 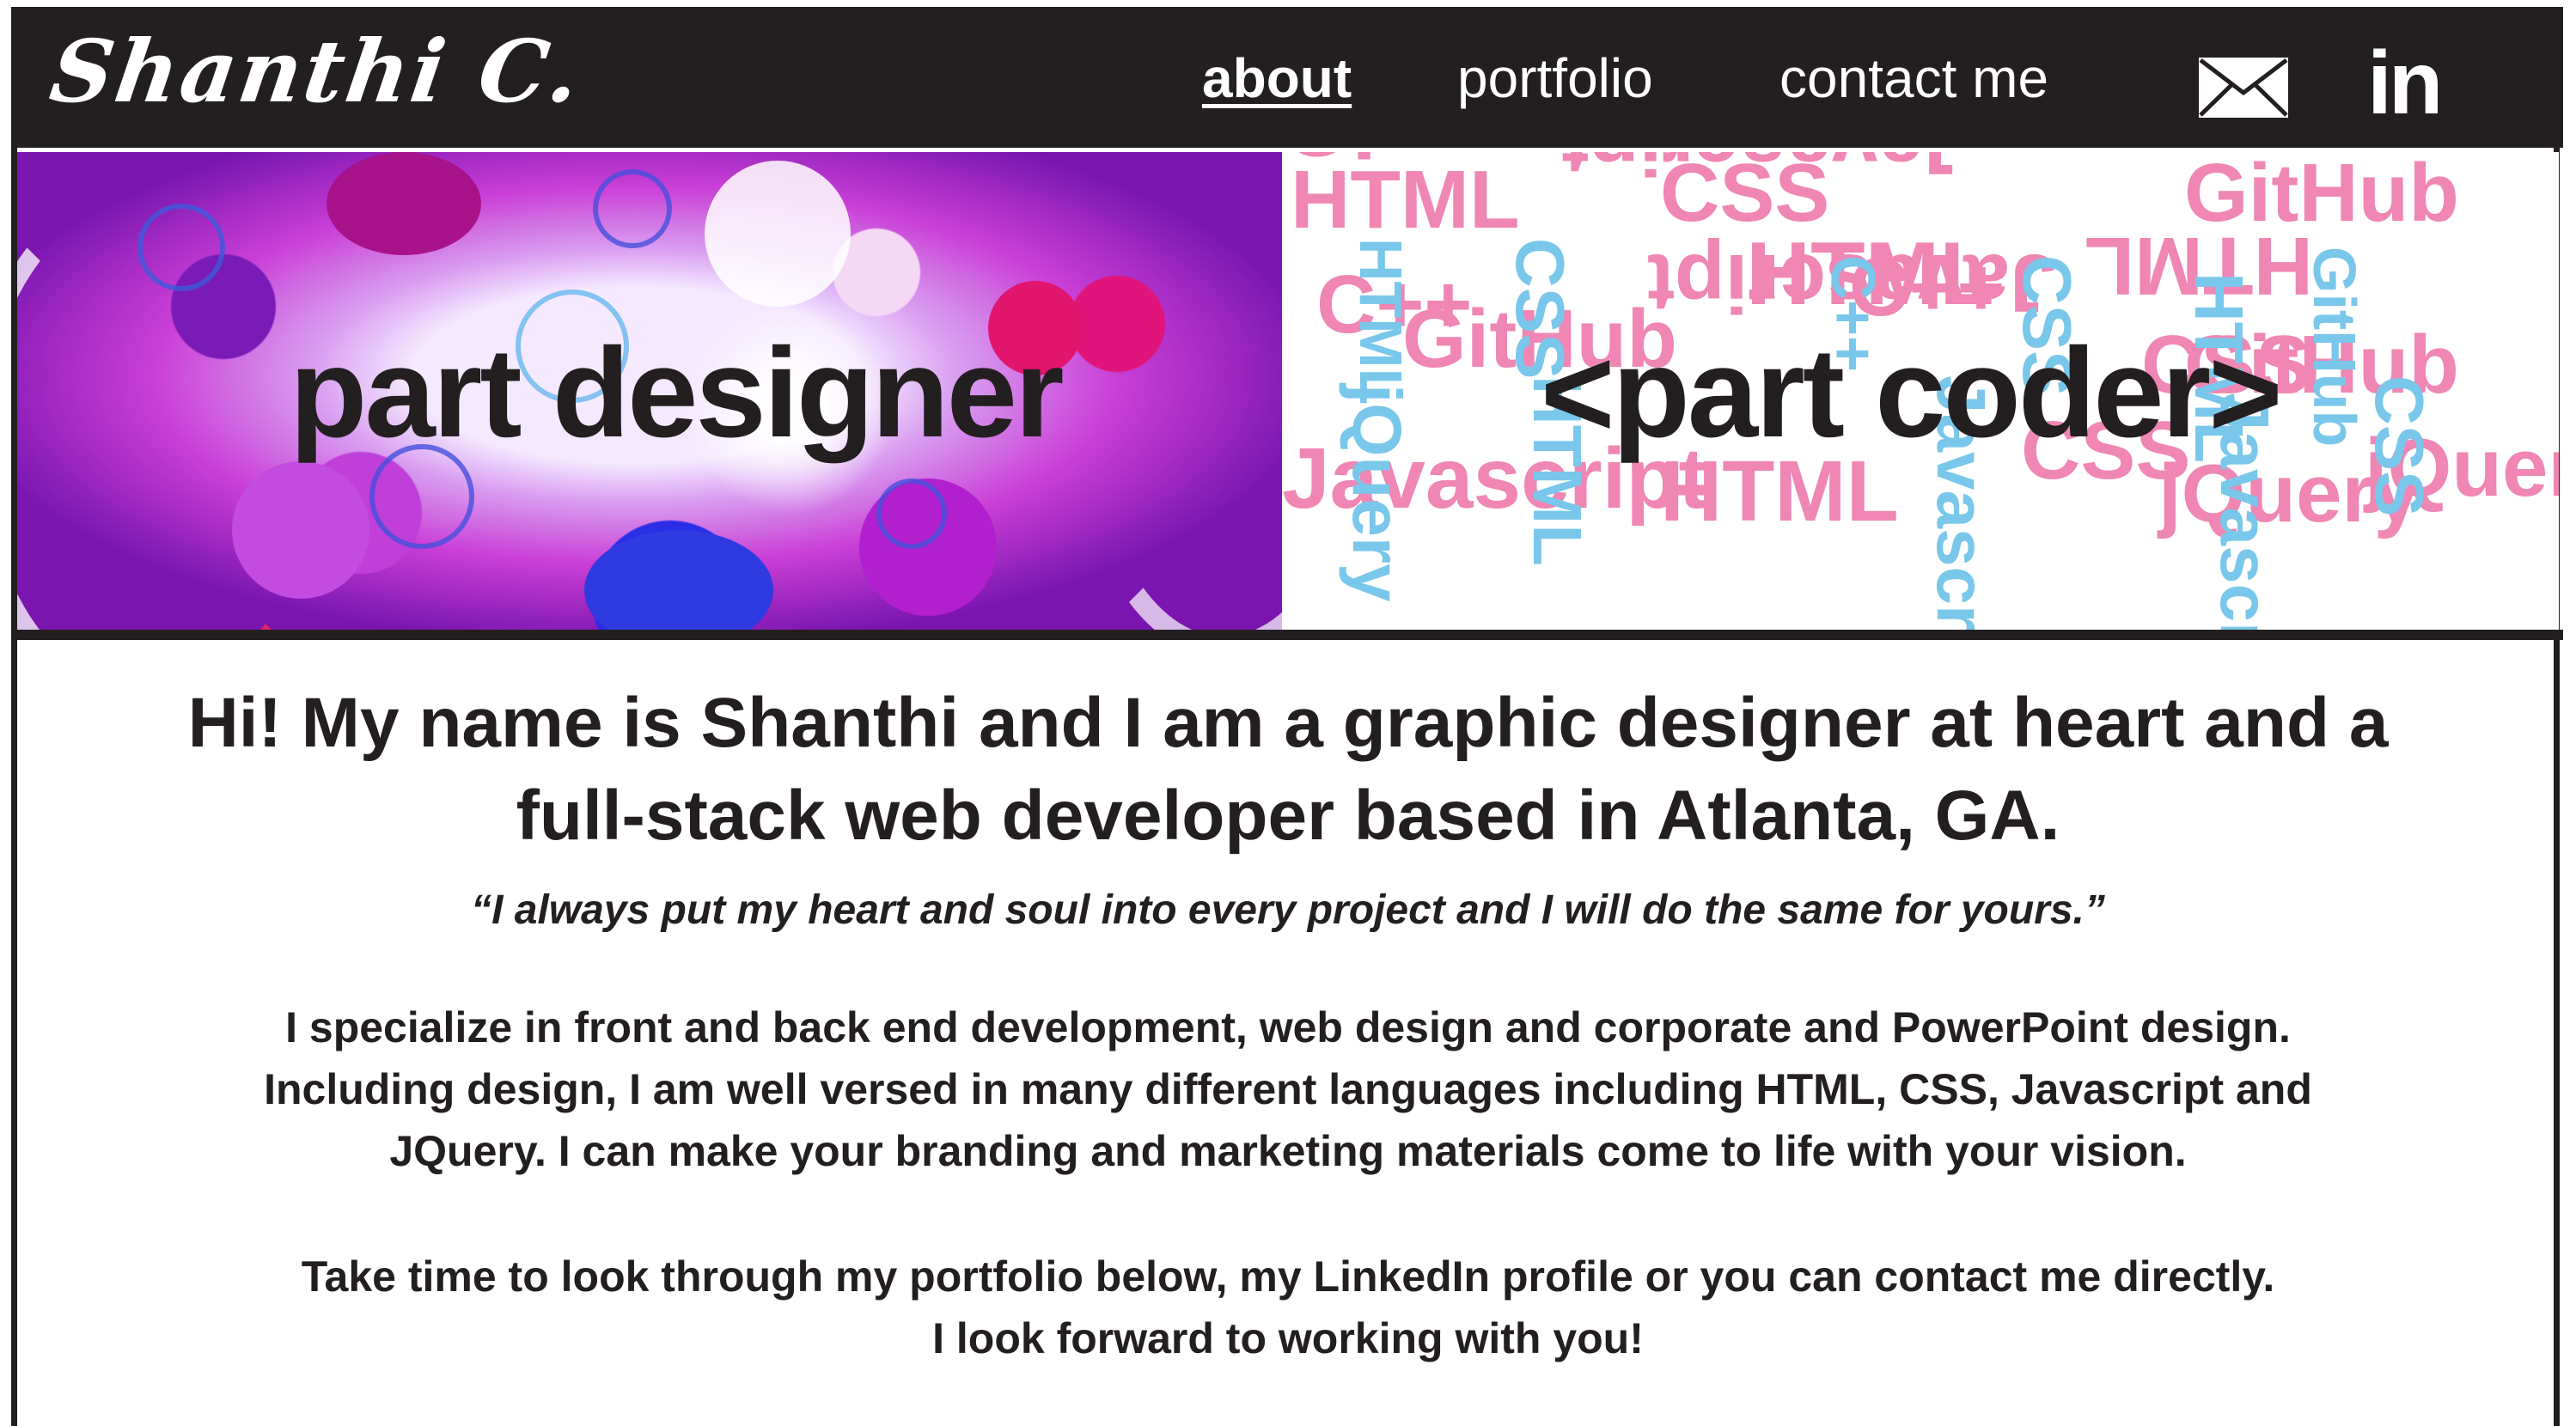 I want to click on hero-designer-title: part designer, so click(x=677, y=393).